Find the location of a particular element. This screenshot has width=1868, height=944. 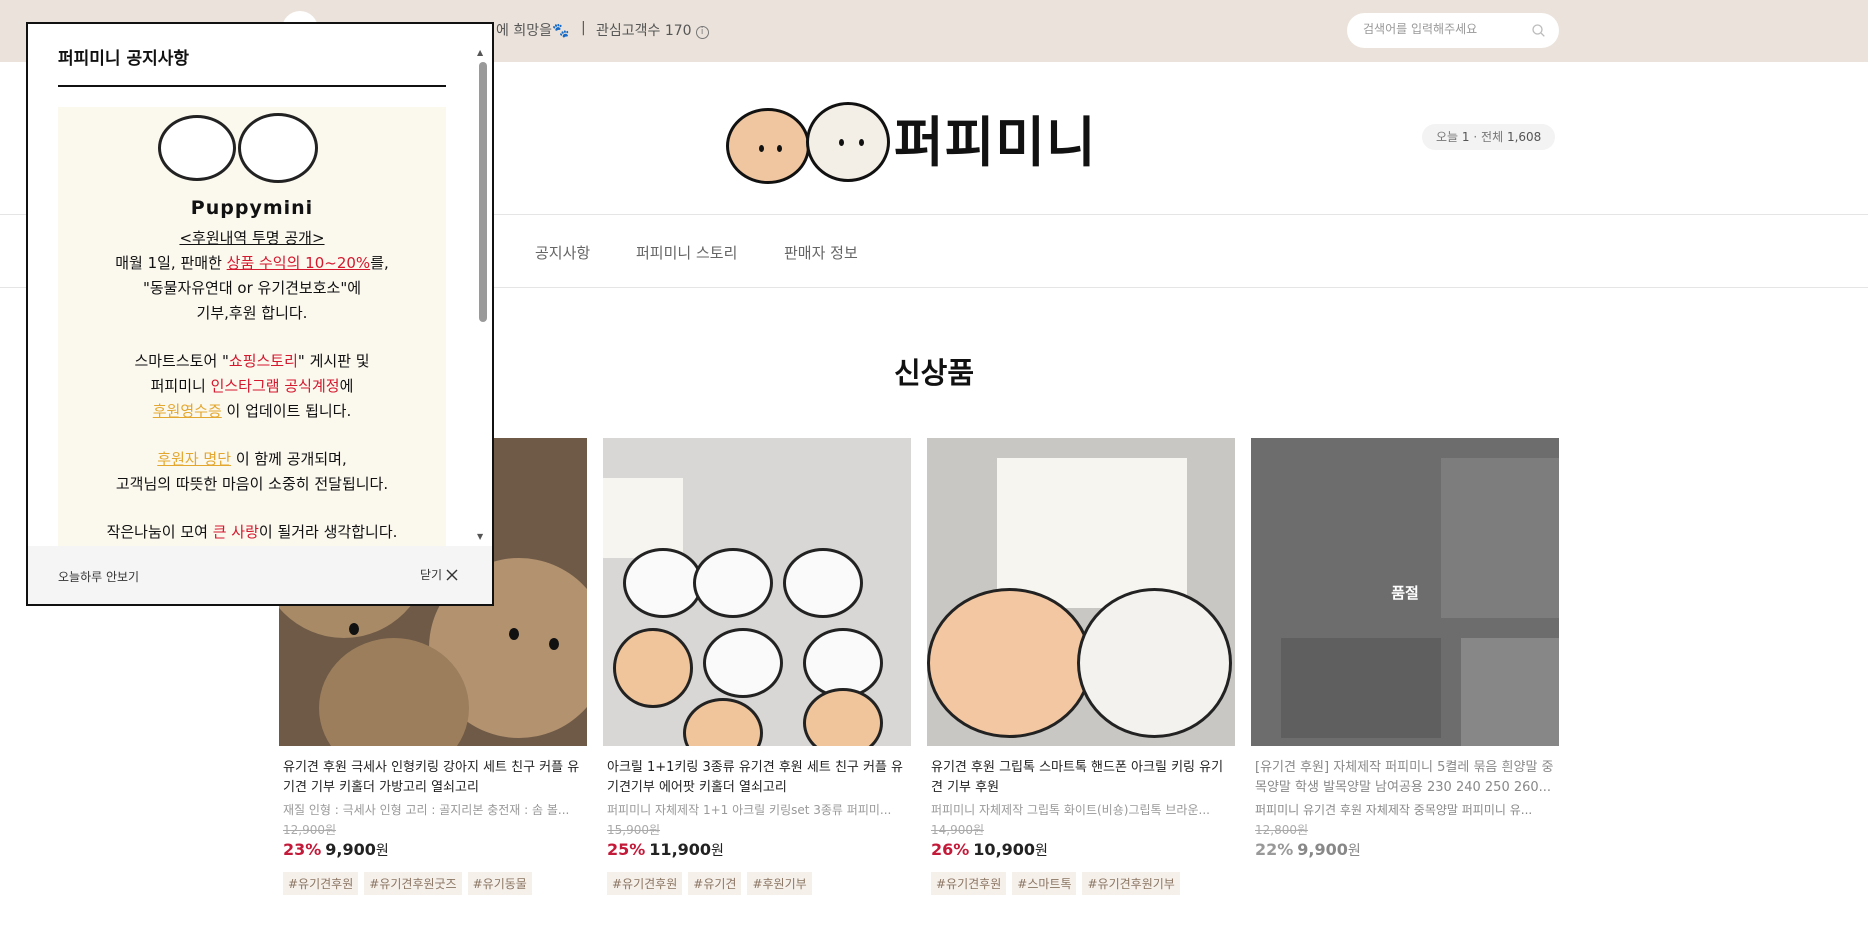

soldout-label: 품절 is located at coordinates (1405, 592).